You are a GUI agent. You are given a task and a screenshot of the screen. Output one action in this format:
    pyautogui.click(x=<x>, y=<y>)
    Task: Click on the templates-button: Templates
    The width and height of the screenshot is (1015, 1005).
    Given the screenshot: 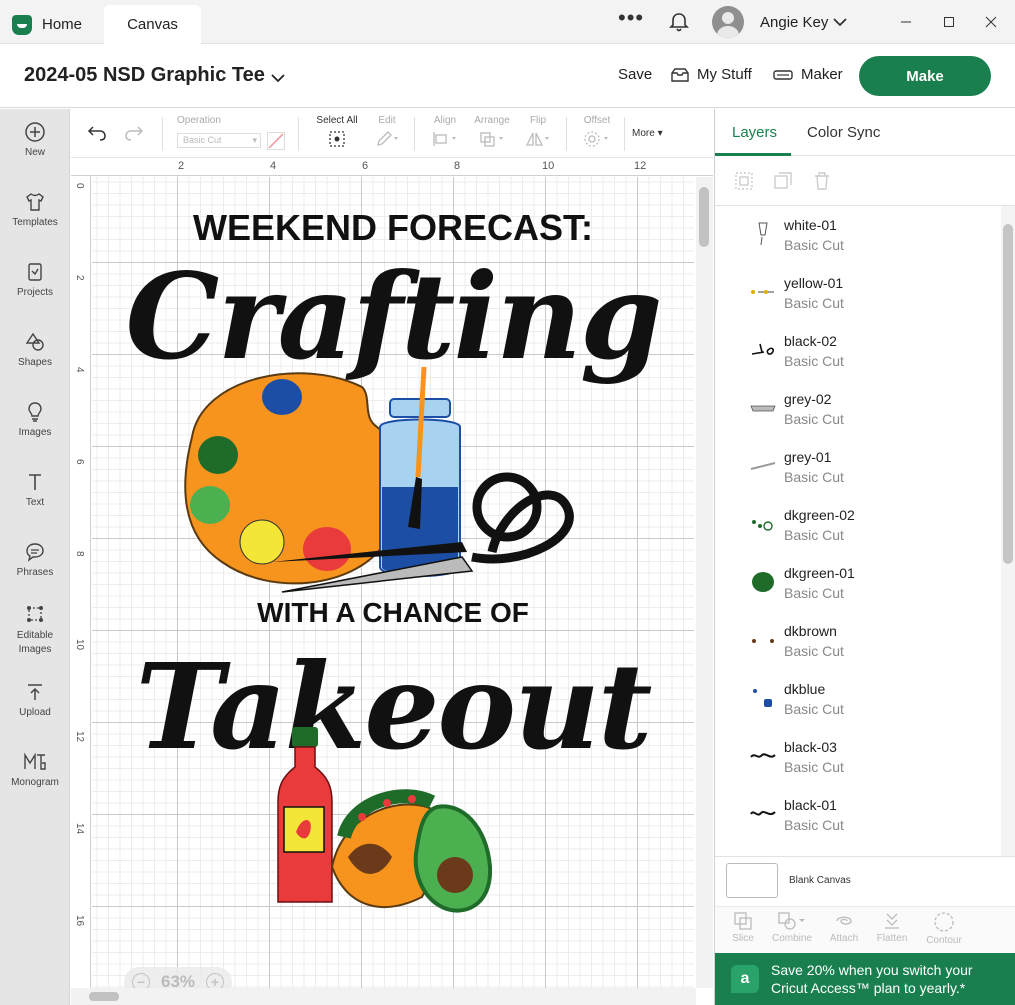 What is the action you would take?
    pyautogui.click(x=35, y=209)
    